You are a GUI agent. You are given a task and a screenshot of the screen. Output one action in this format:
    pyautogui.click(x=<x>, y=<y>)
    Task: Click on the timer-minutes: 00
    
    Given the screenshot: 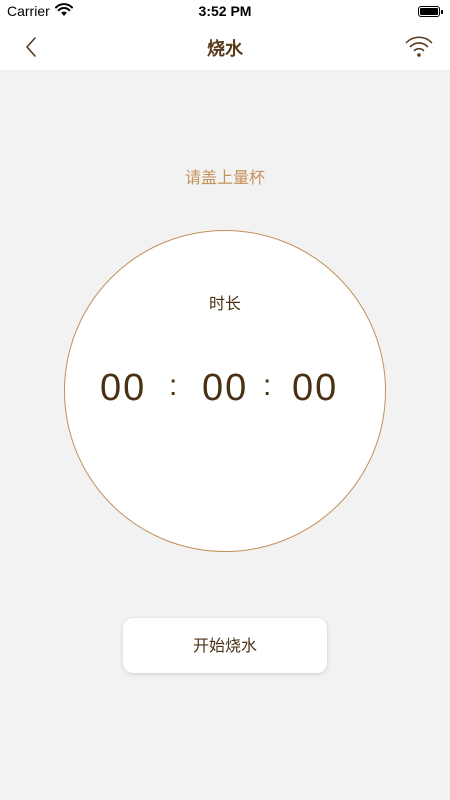 What is the action you would take?
    pyautogui.click(x=225, y=388)
    